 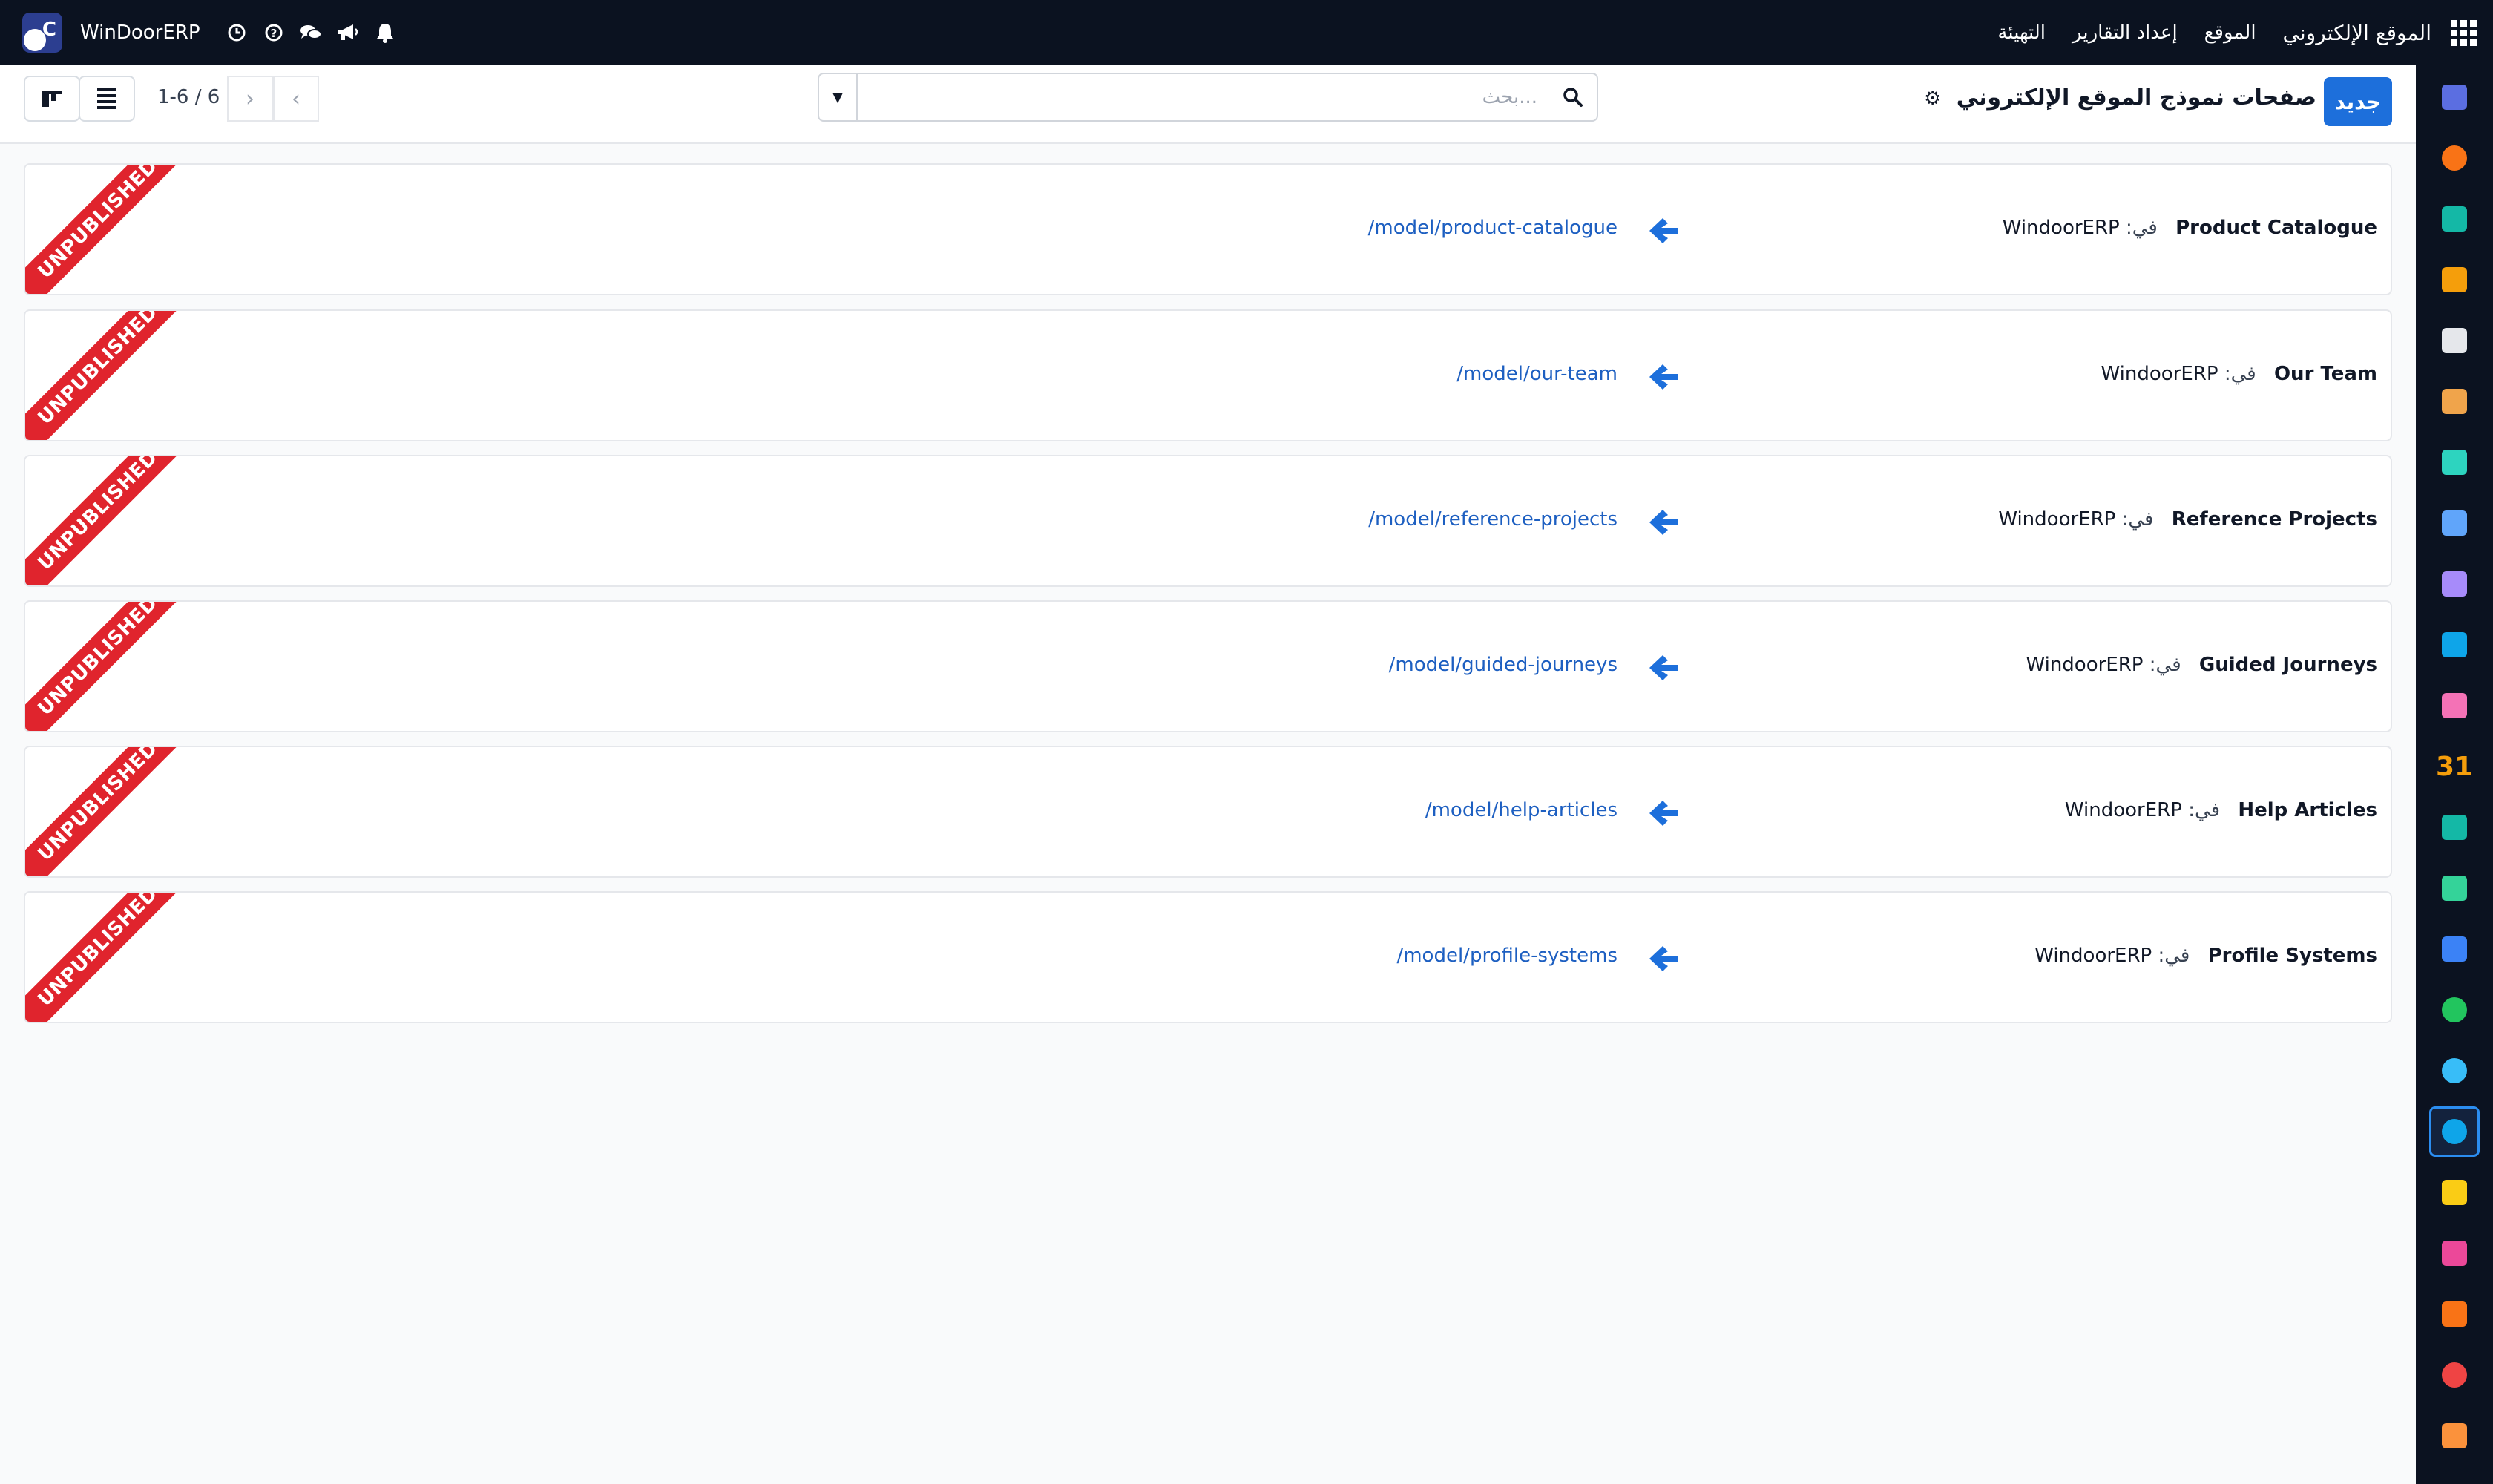 What do you see at coordinates (2454, 645) in the screenshot?
I see `invoicing-icon` at bounding box center [2454, 645].